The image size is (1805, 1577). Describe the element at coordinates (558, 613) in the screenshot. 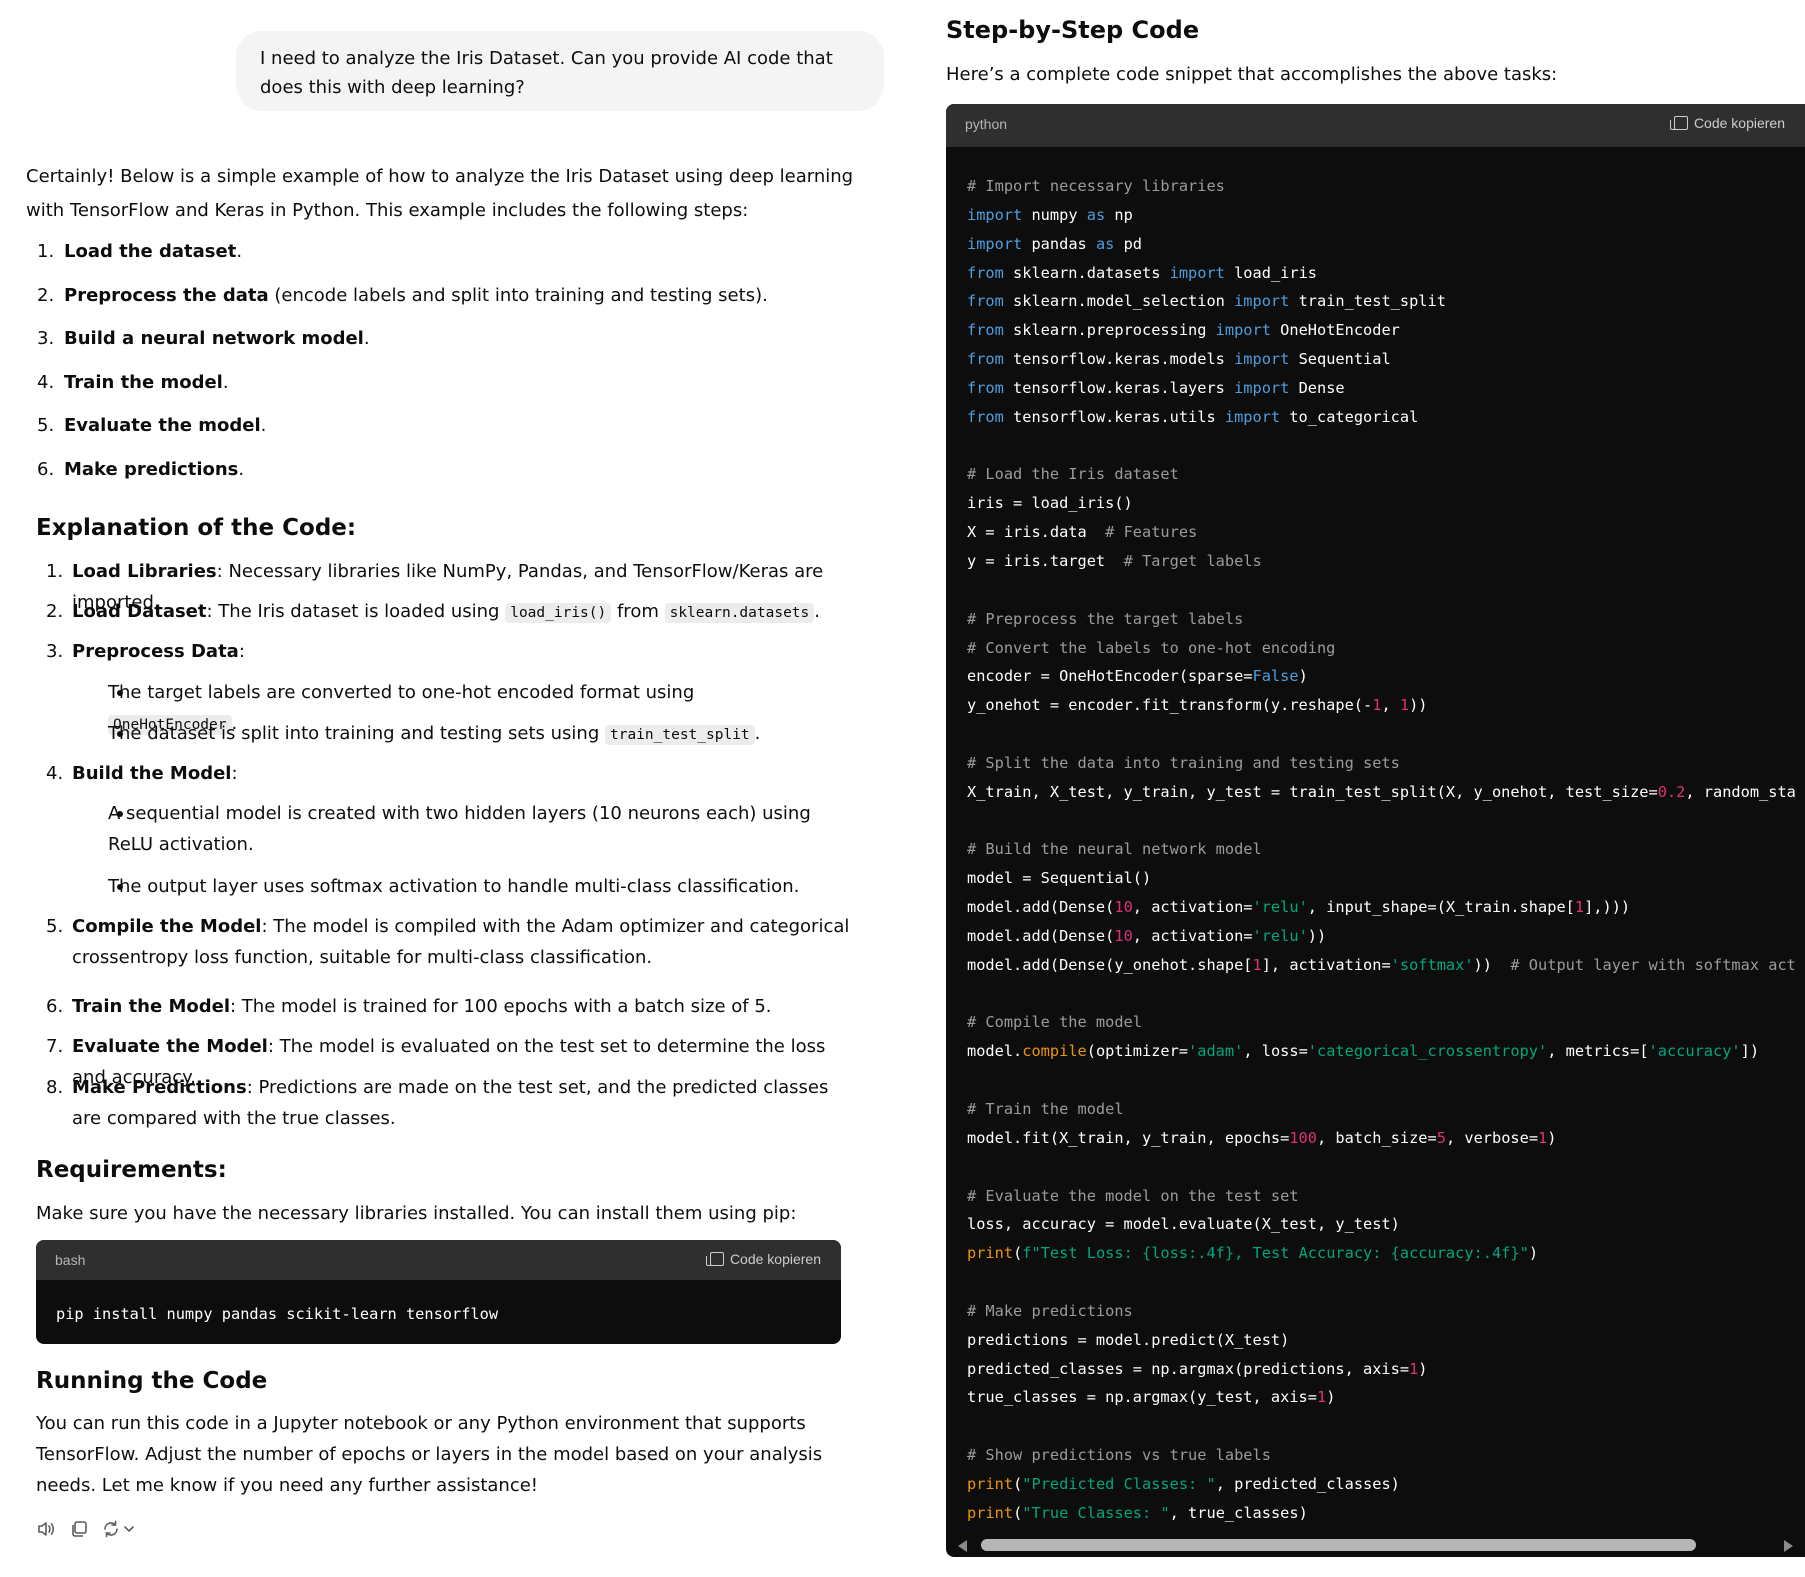

I see `inline-code: load_iris()` at that location.